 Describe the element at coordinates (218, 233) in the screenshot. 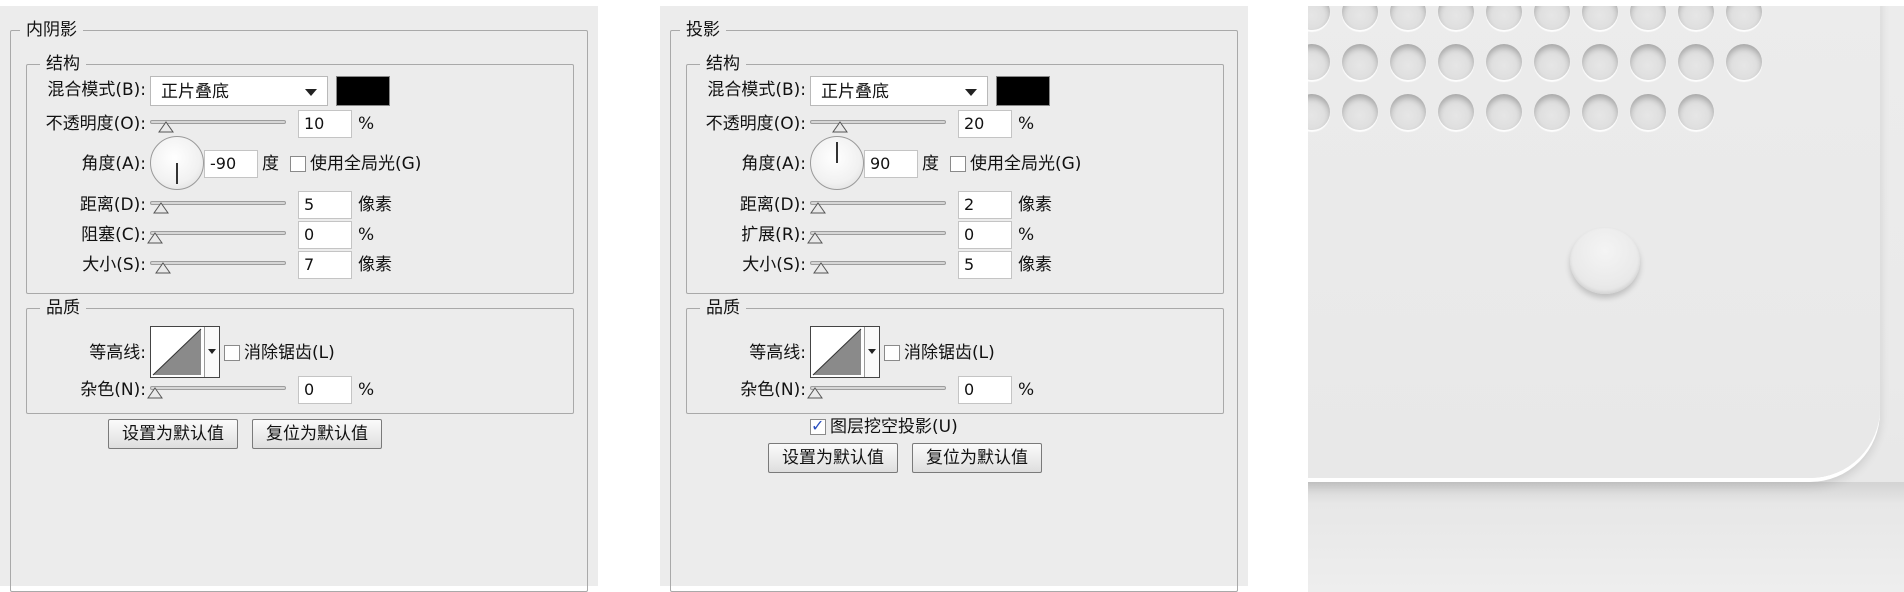

I see `choke-slider-track` at that location.